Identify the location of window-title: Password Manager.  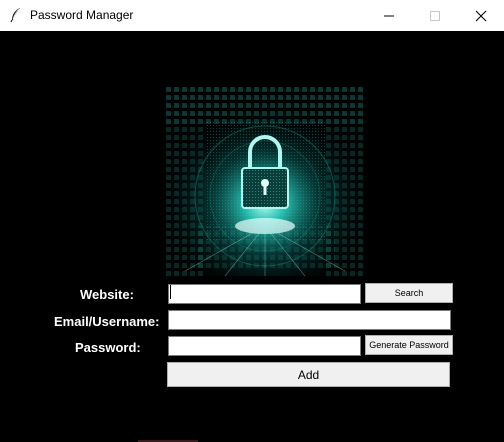
(82, 15).